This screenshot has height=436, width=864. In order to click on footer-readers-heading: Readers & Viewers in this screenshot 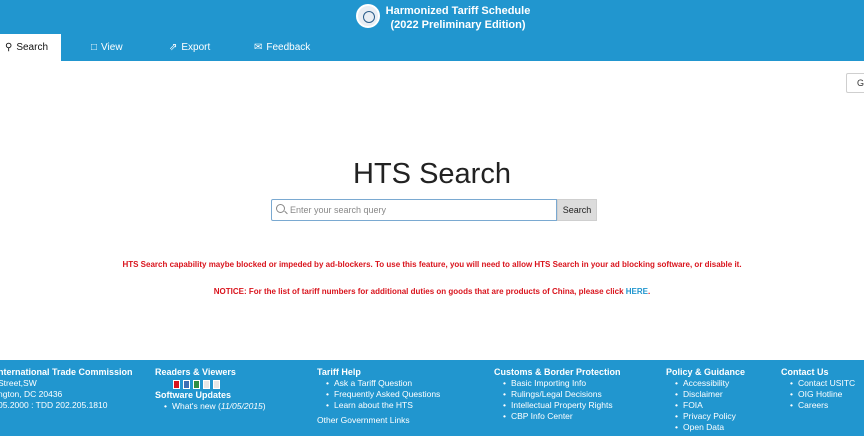, I will do `click(195, 372)`.